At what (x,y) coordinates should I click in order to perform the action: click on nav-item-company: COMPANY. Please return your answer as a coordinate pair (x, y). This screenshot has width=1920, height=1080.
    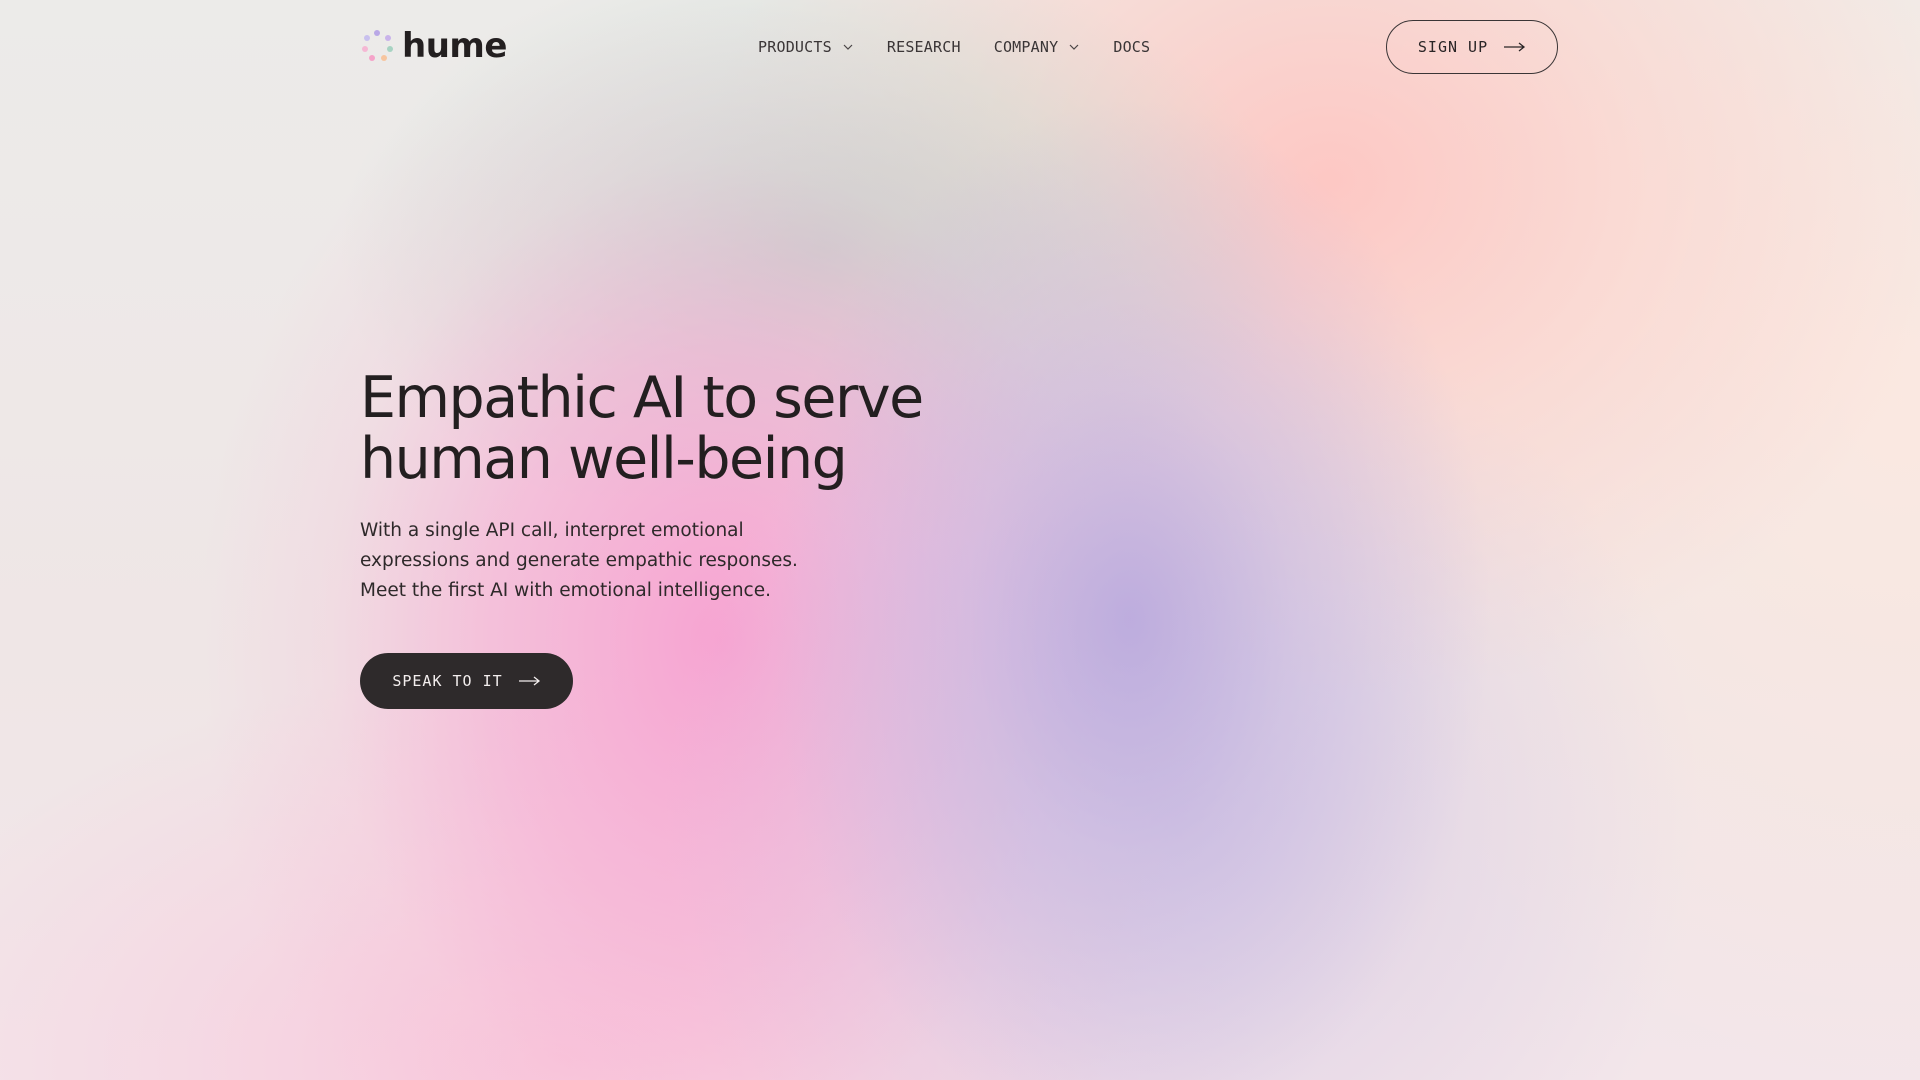
    Looking at the image, I should click on (1037, 47).